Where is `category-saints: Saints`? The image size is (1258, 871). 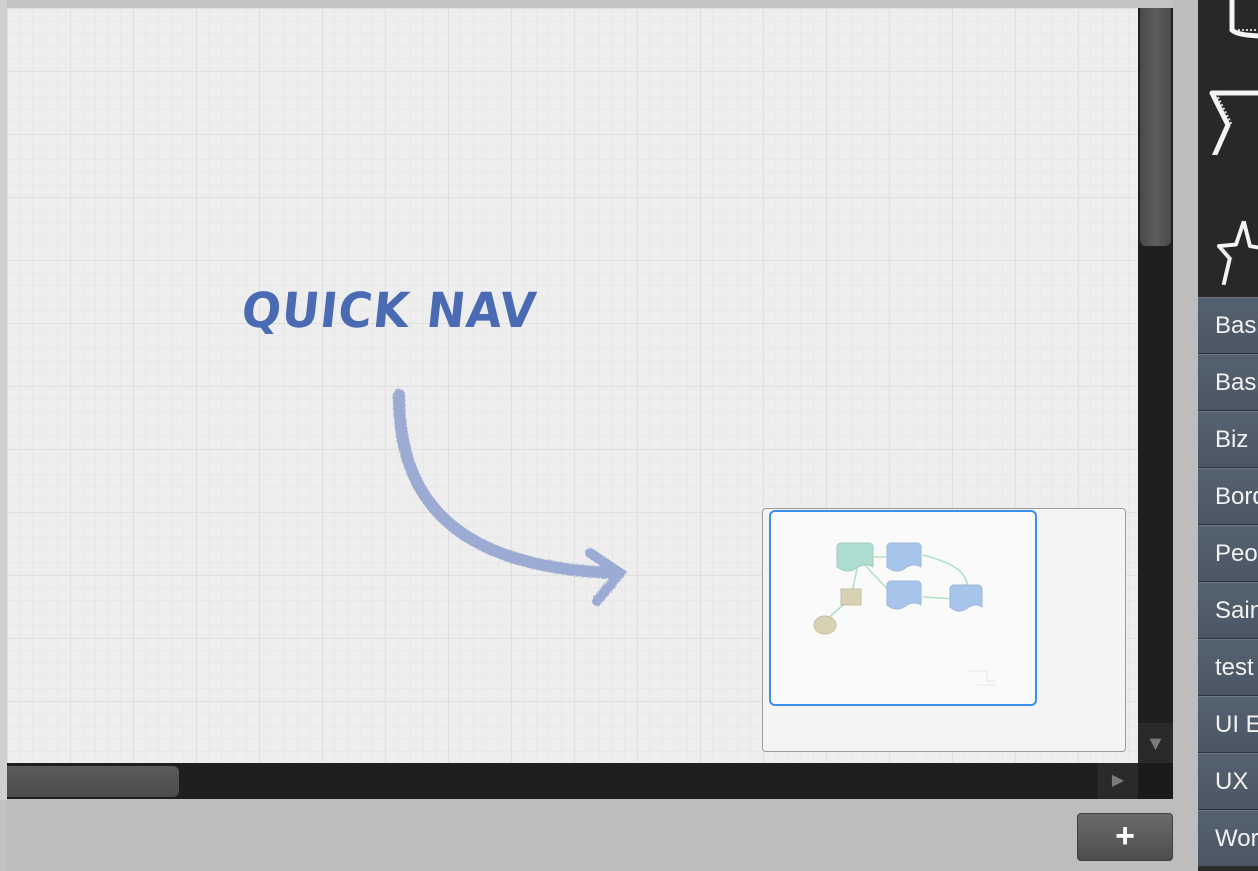 category-saints: Saints is located at coordinates (1228, 610).